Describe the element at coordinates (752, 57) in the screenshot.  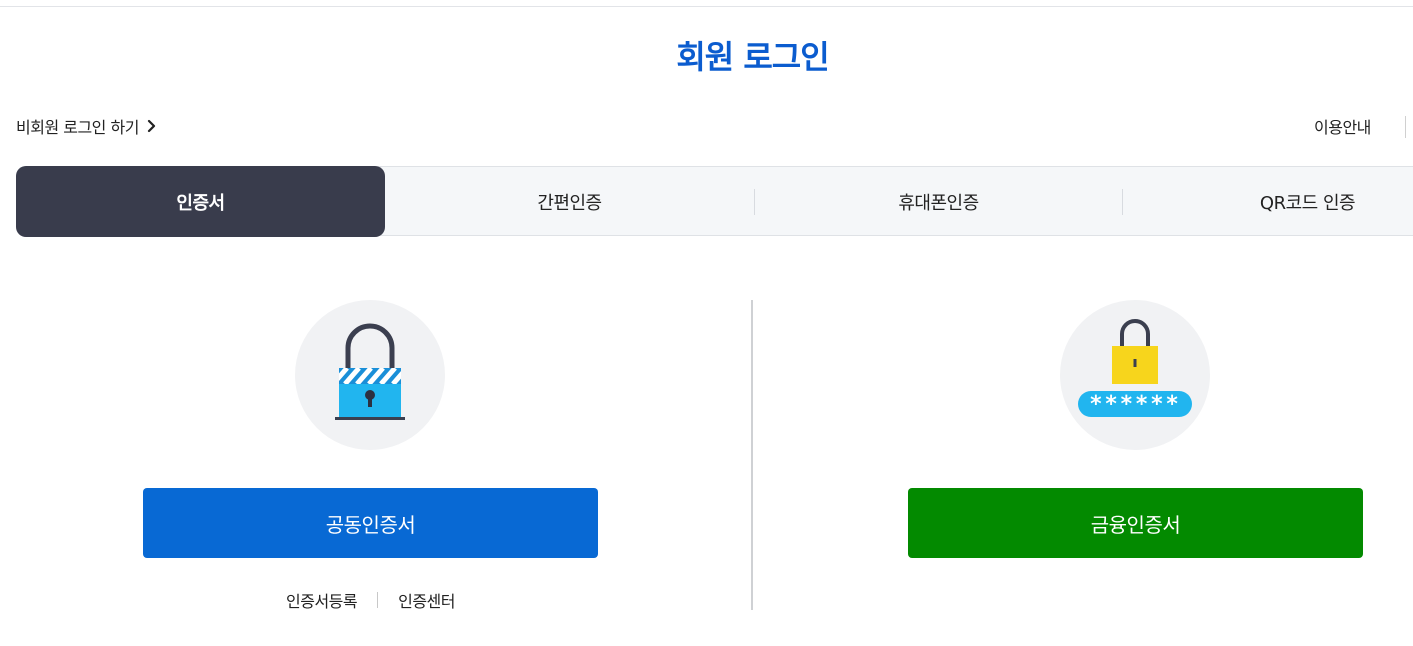
I see `page-title: 회원 로그인` at that location.